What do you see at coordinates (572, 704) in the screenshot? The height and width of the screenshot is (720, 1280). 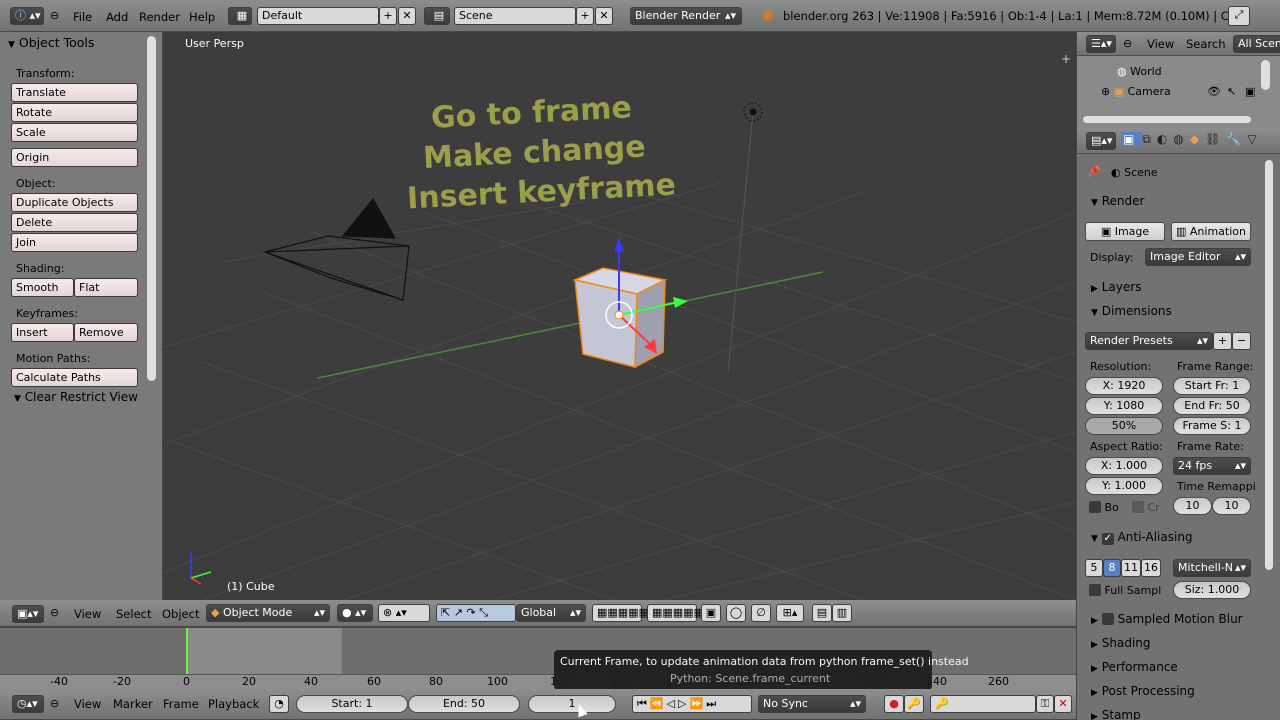 I see `current-frame-field: 1` at bounding box center [572, 704].